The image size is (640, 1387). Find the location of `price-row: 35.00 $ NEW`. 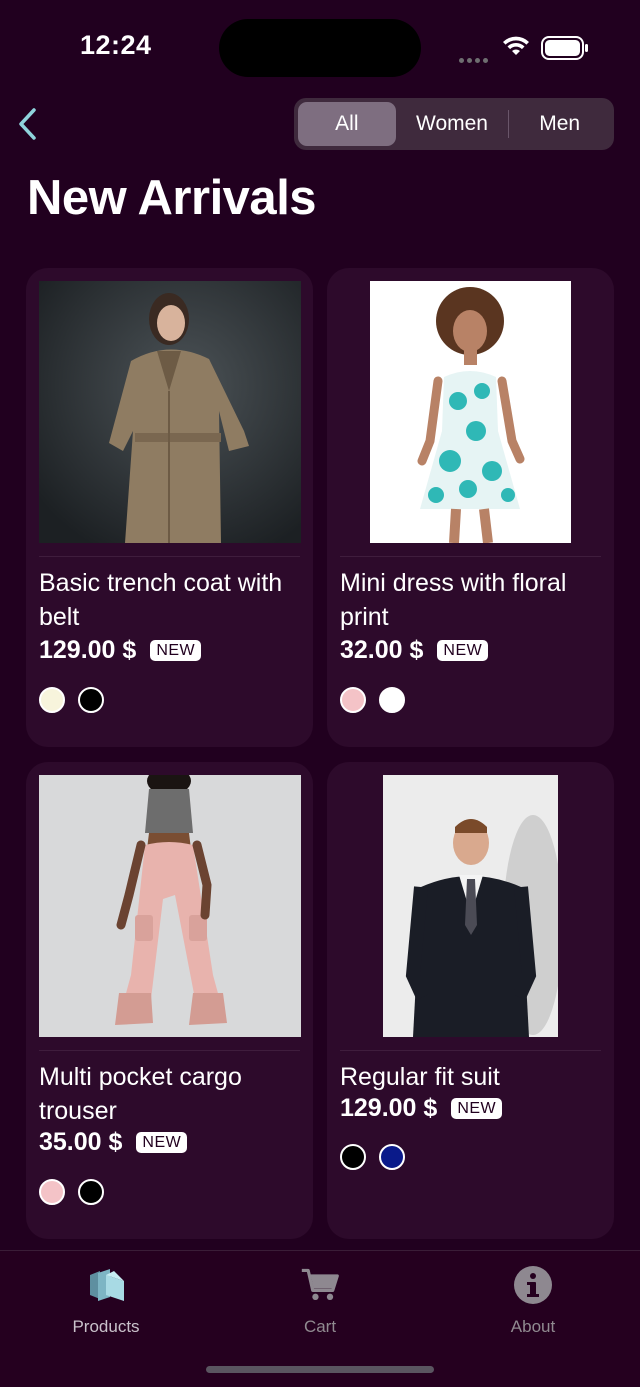

price-row: 35.00 $ NEW is located at coordinates (113, 1142).